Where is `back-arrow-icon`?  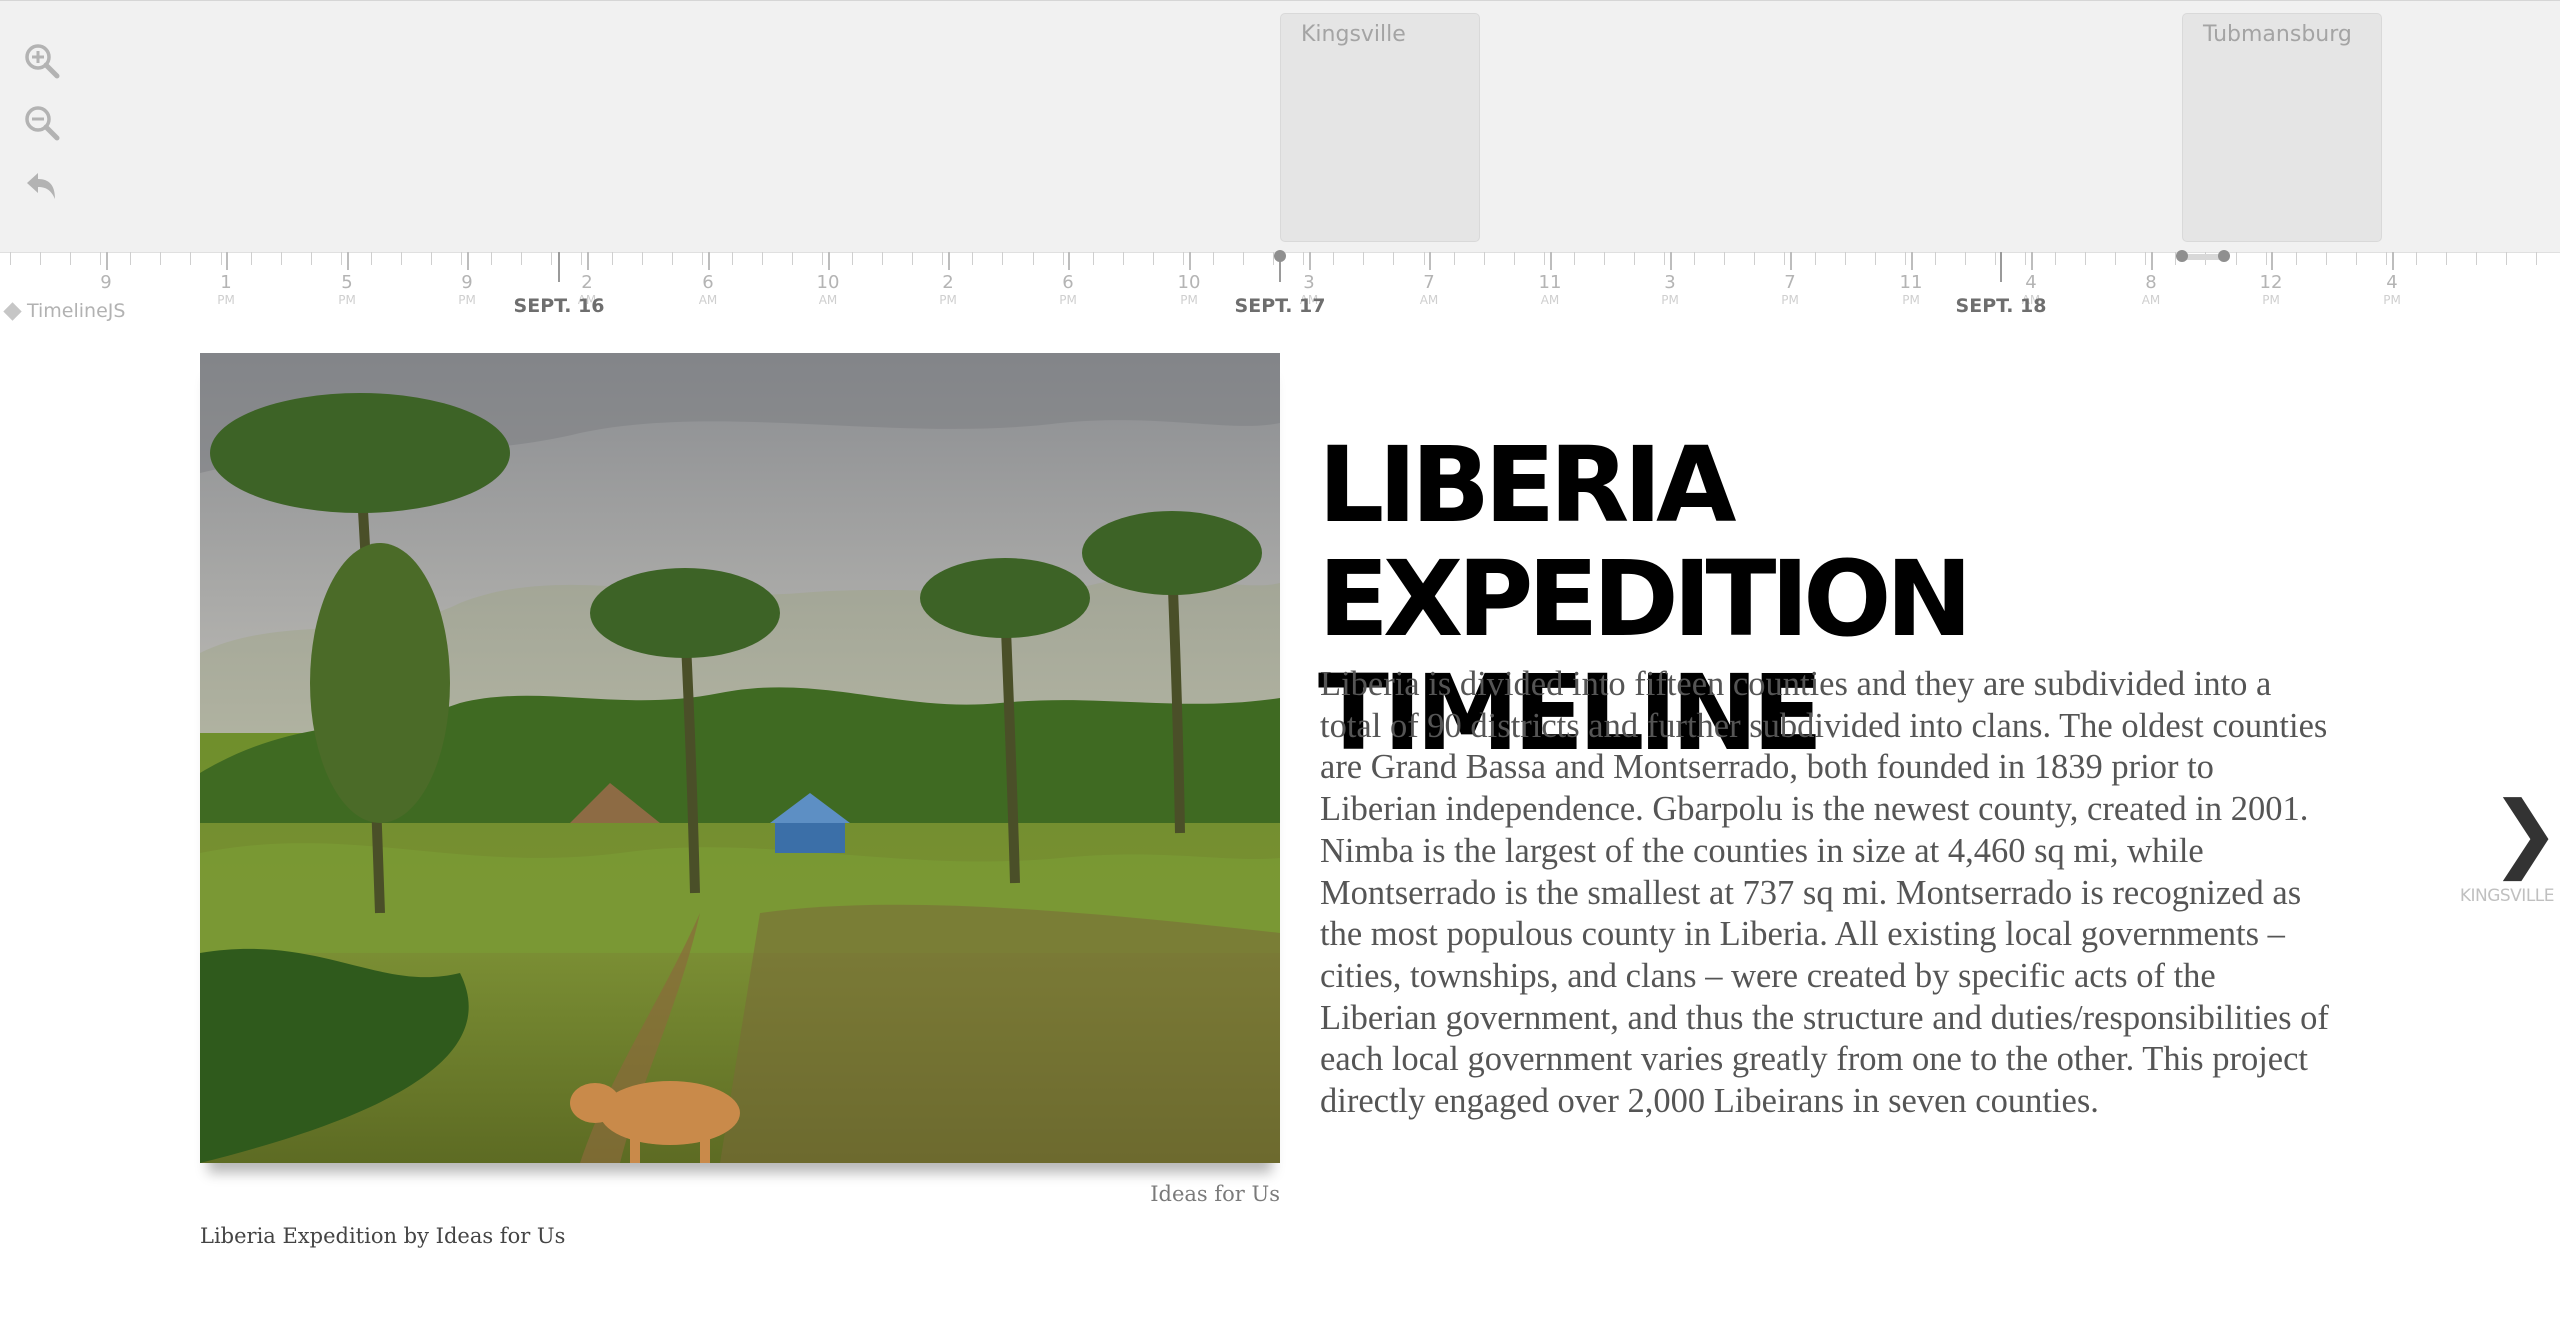
back-arrow-icon is located at coordinates (41, 186).